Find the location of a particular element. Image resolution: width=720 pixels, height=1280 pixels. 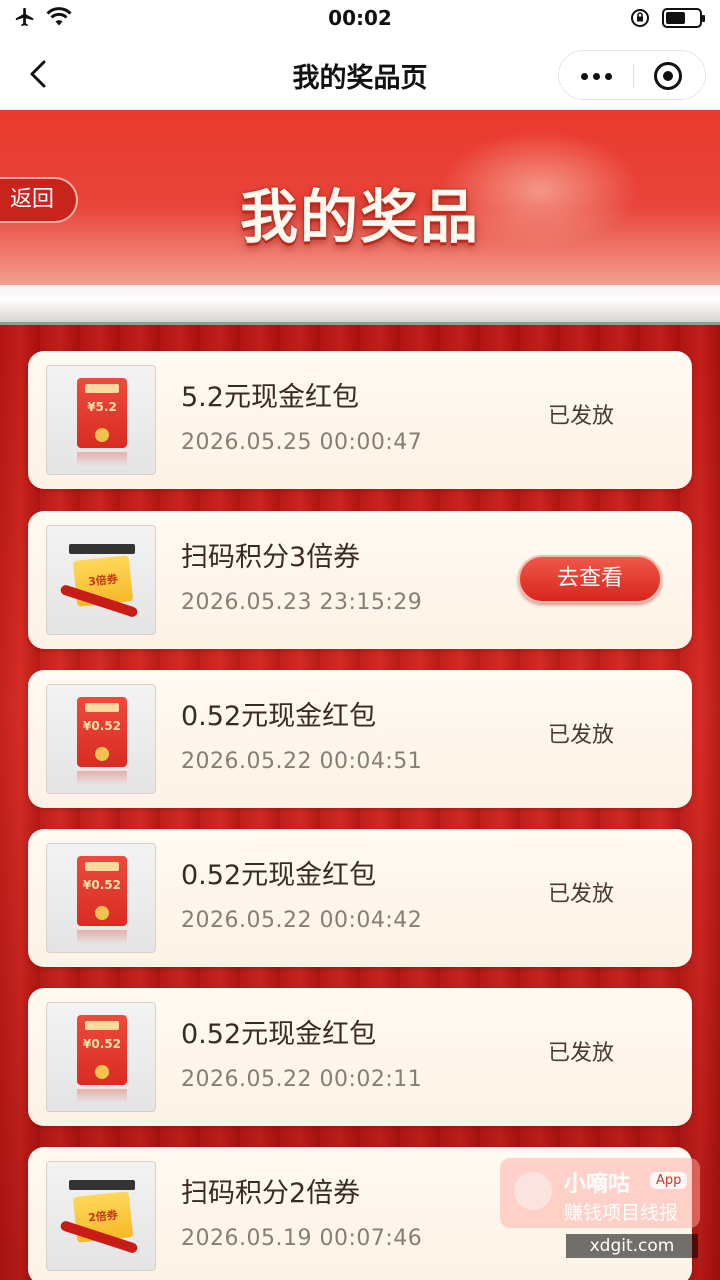

prize-title: 扫码积分2倍券 is located at coordinates (271, 1193).